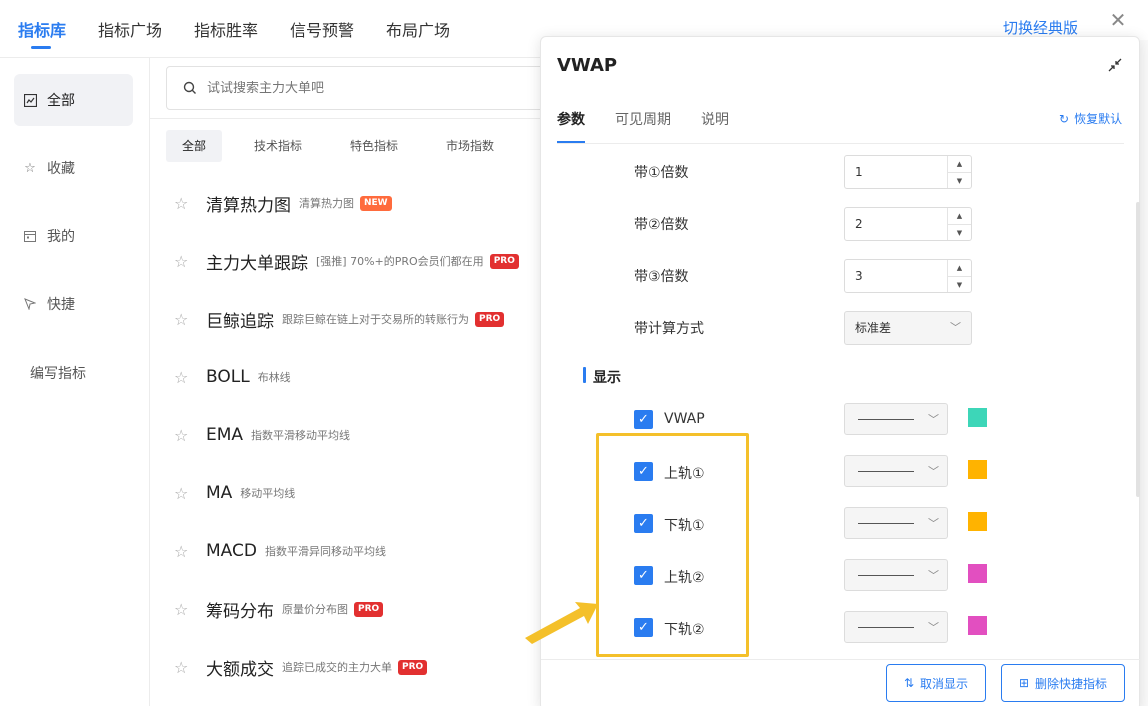 The height and width of the screenshot is (706, 1148). I want to click on tab-indicator-square: 指标广场, so click(130, 29).